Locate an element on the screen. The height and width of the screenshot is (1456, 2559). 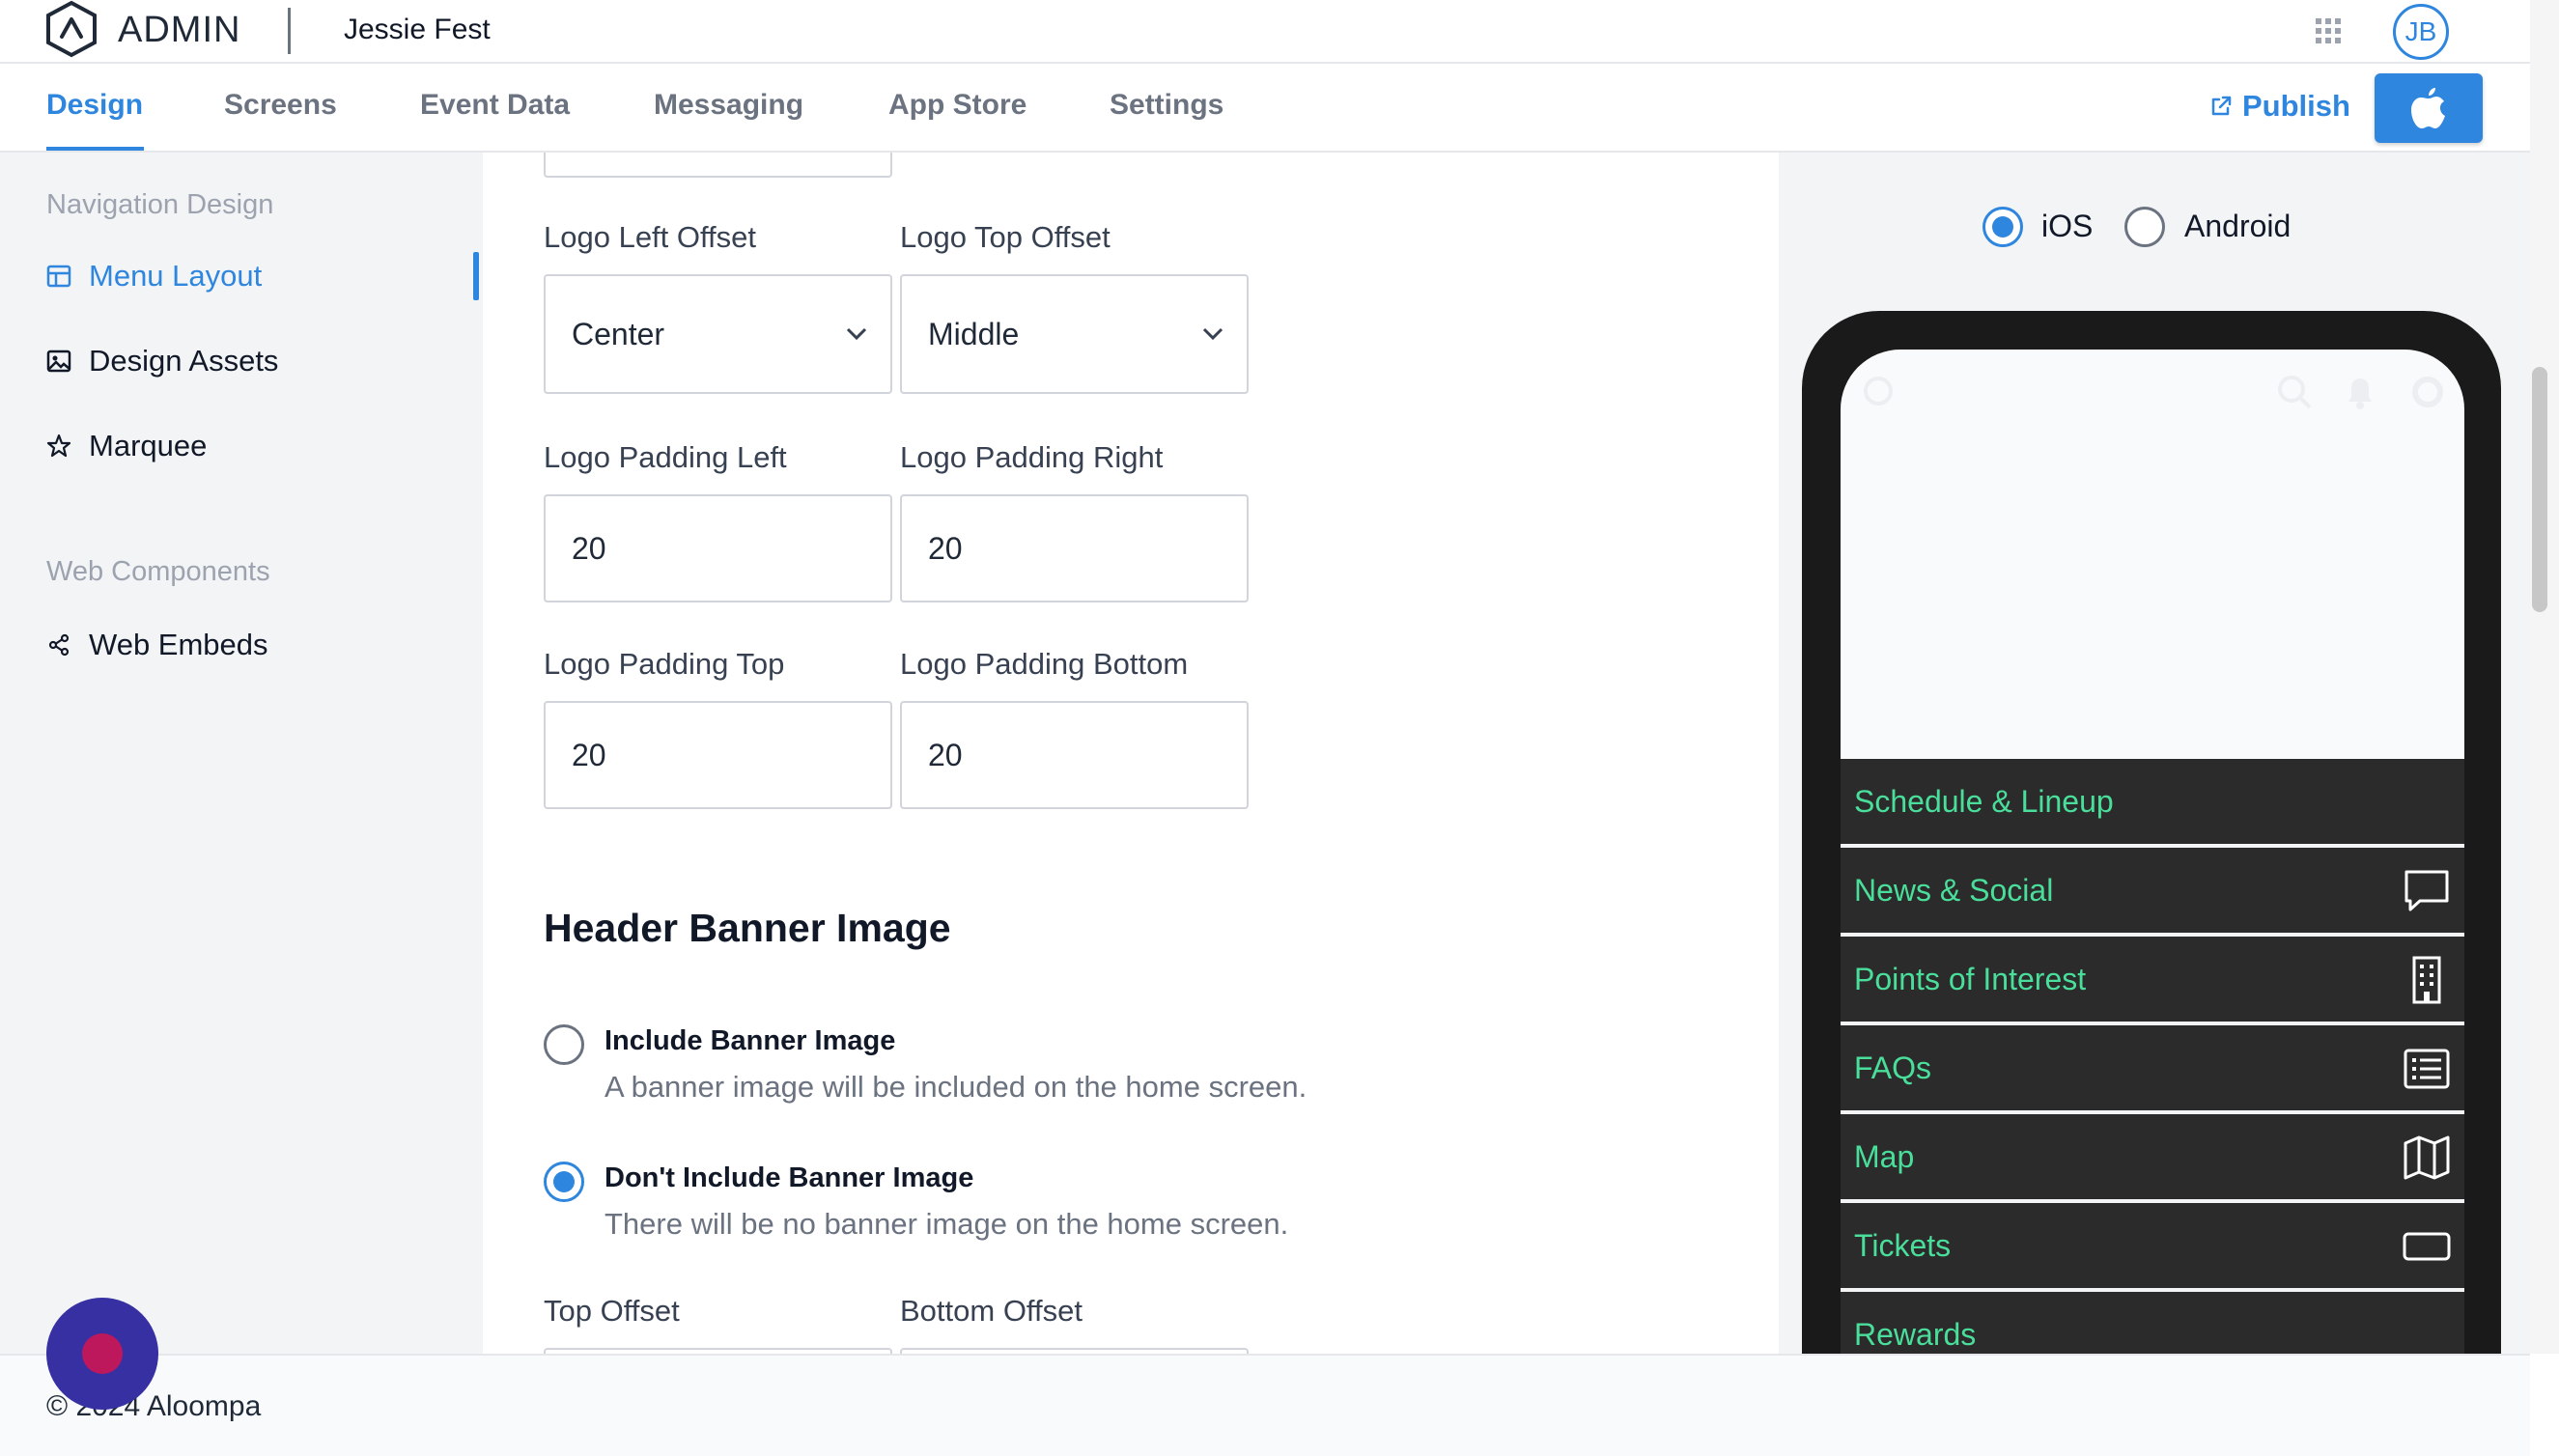
app-name: Jessie Fest is located at coordinates (417, 30).